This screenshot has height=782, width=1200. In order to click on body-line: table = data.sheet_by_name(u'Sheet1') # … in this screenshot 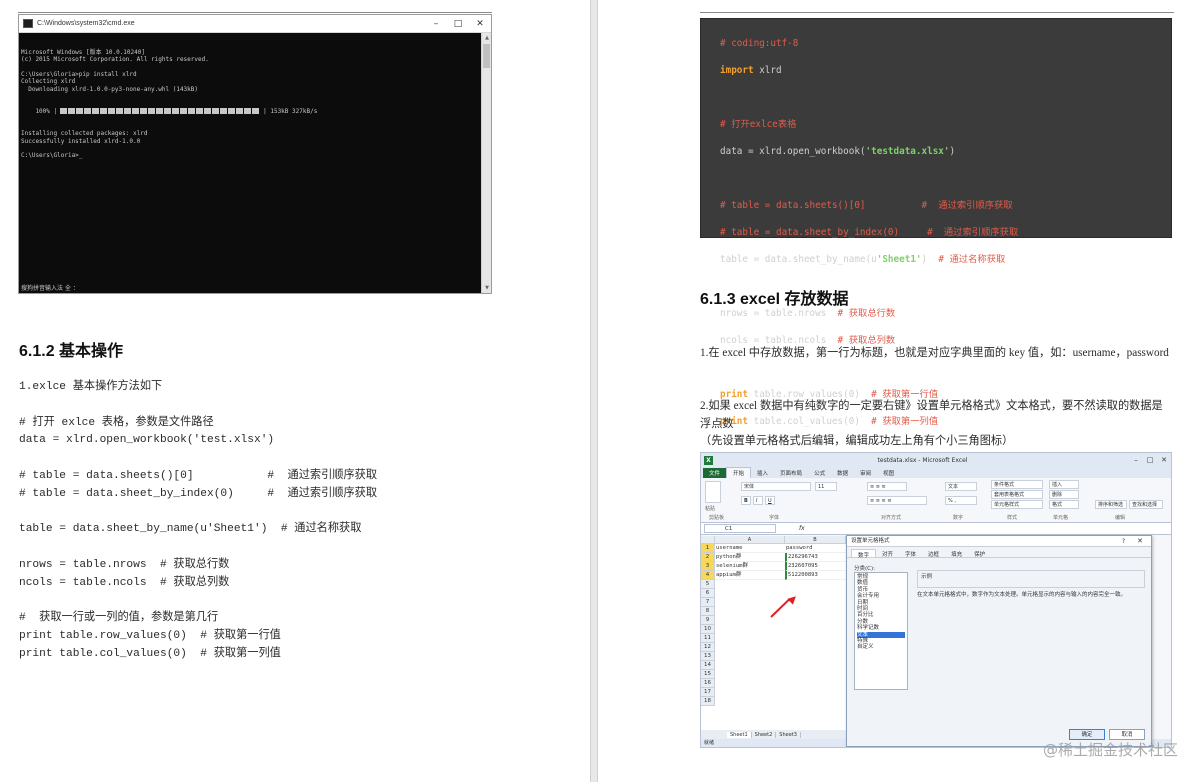, I will do `click(190, 529)`.